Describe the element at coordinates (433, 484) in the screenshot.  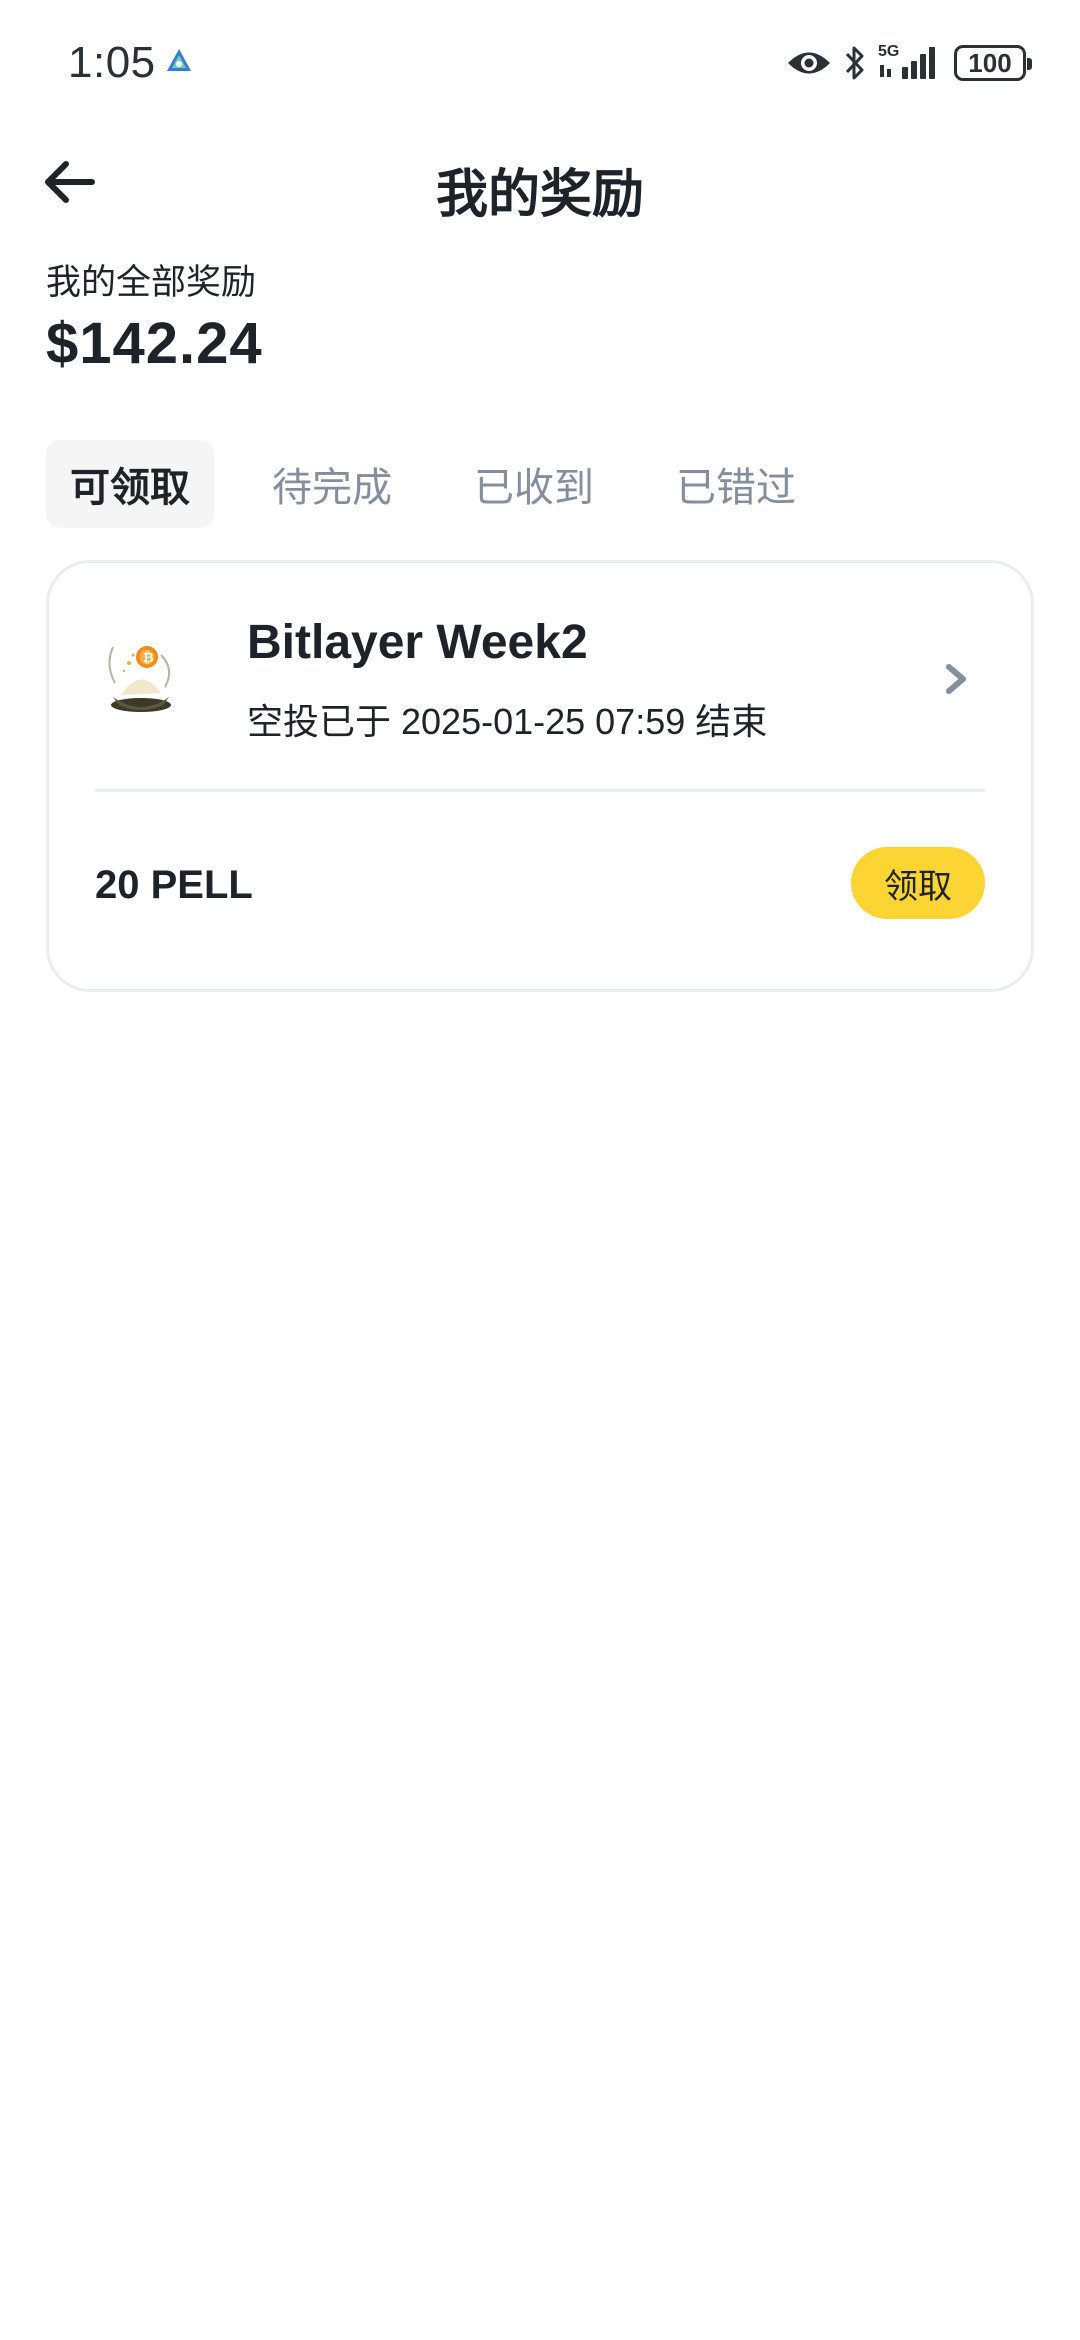
I see `reward-status-tabs: 可领取 待完成 已收到 已错过` at that location.